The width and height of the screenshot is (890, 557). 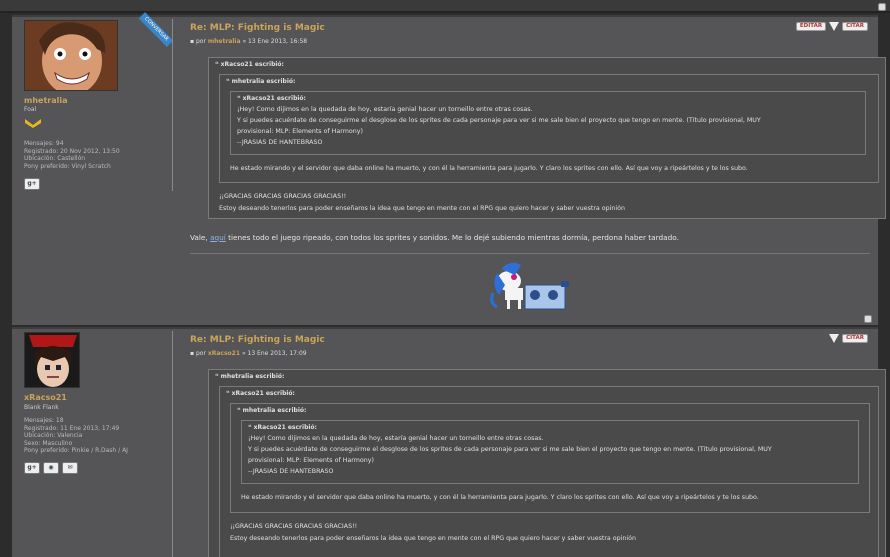 I want to click on stat-line: Registrado: 20 Nov 2012, 13:50, so click(x=72, y=151).